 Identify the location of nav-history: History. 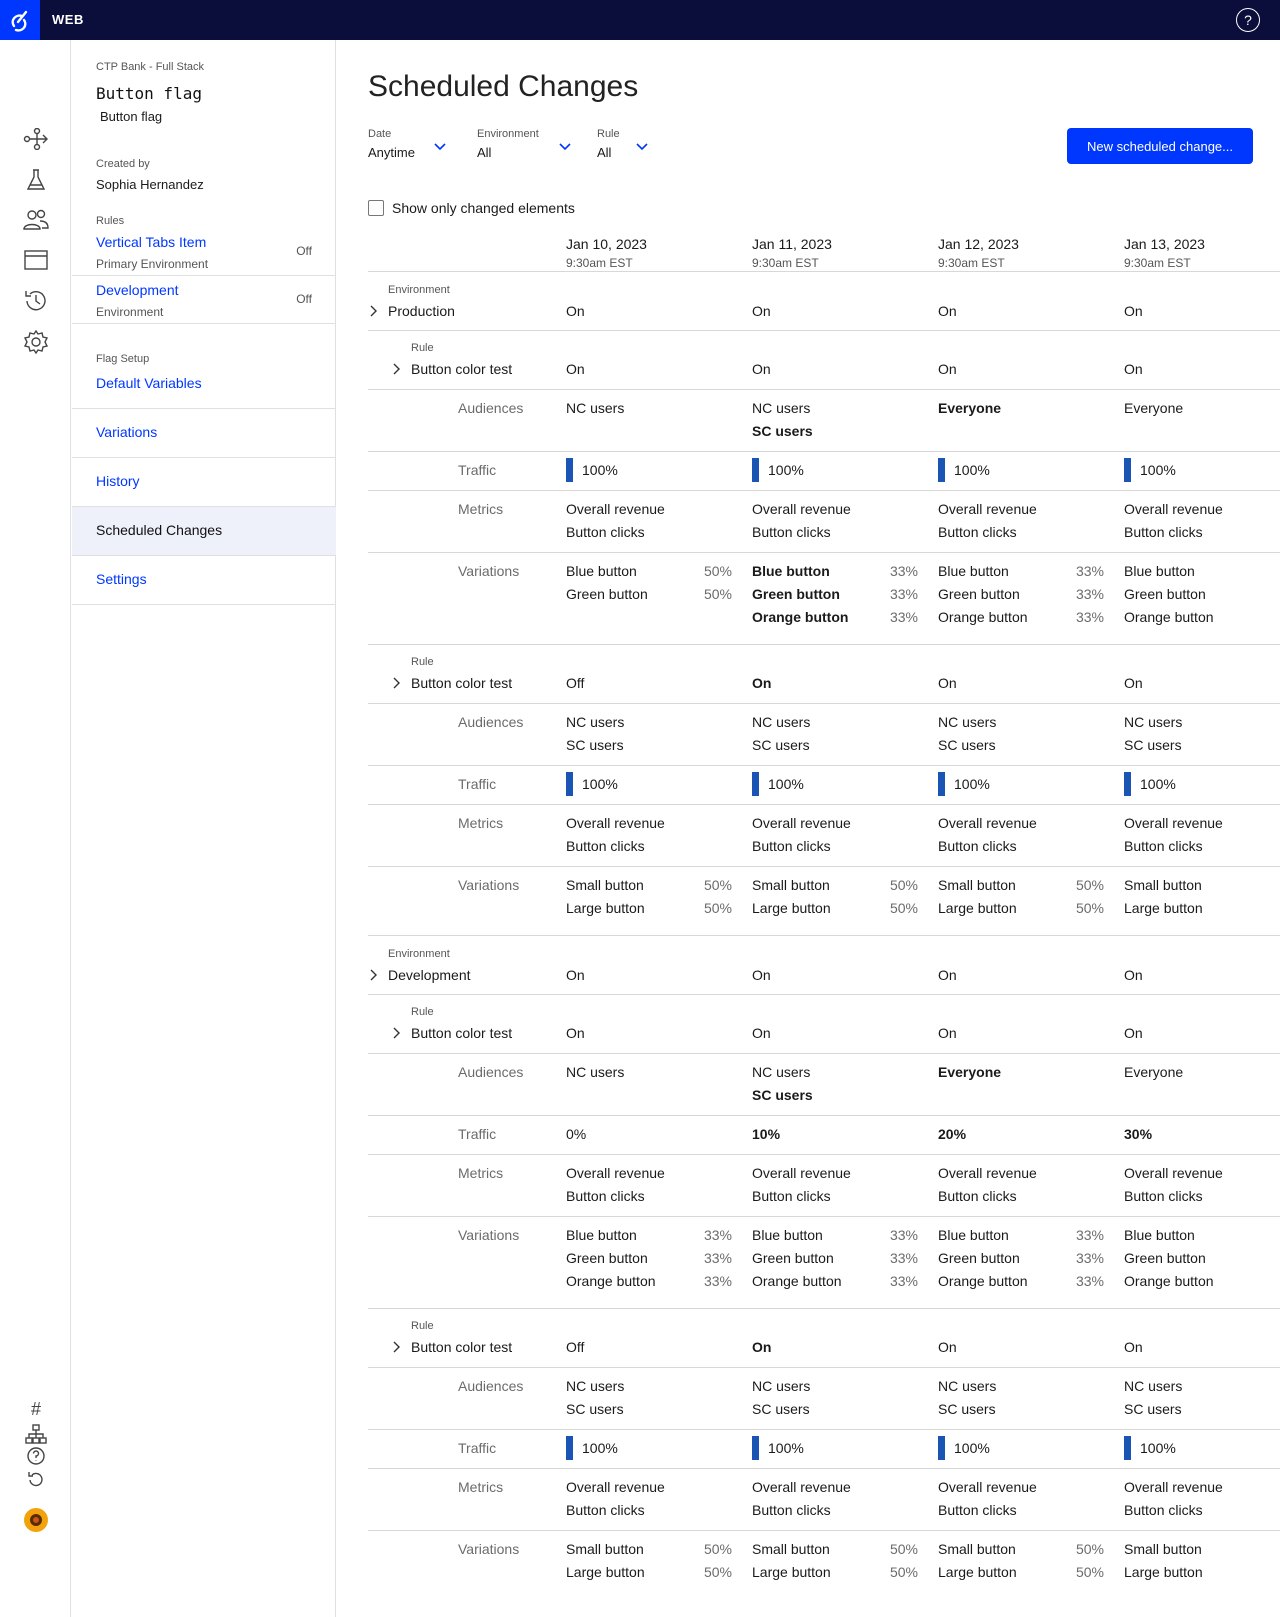
(204, 482).